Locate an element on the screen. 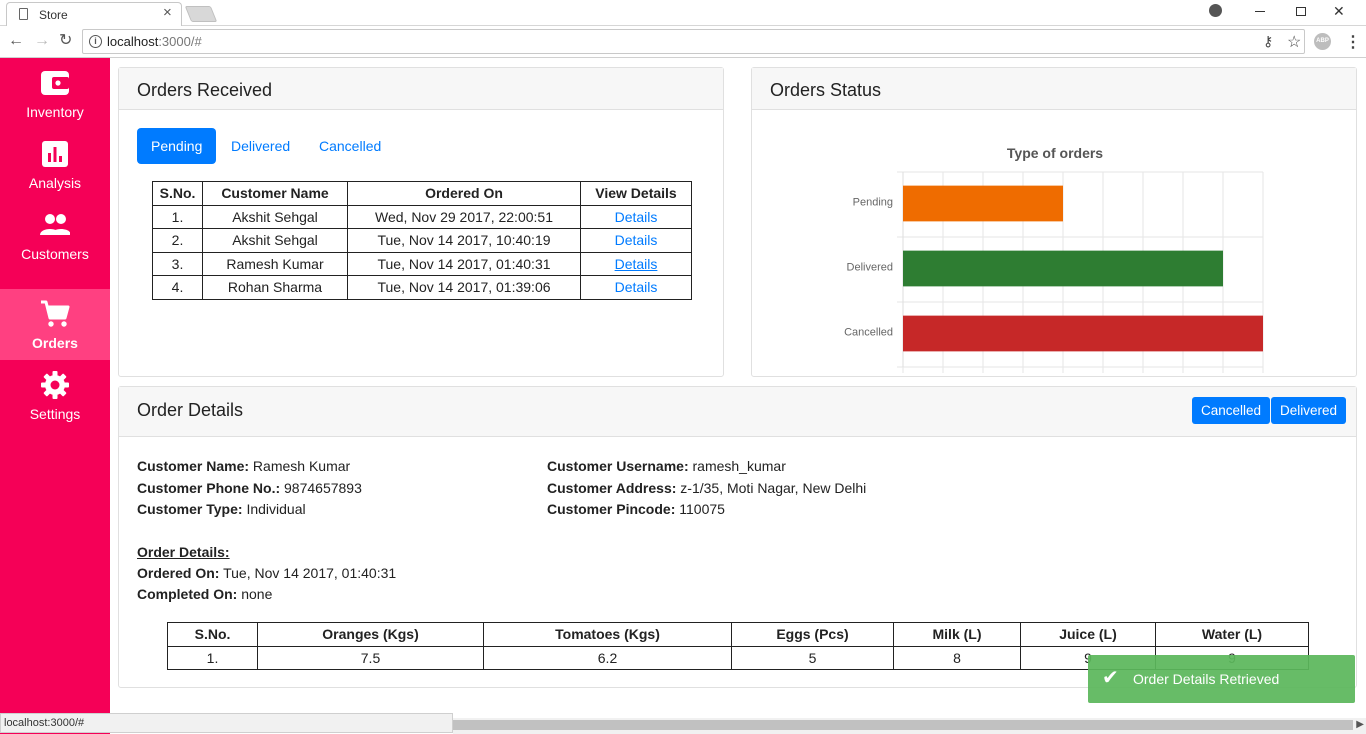 Image resolution: width=1366 pixels, height=734 pixels. card-header: Orders Received is located at coordinates (421, 89).